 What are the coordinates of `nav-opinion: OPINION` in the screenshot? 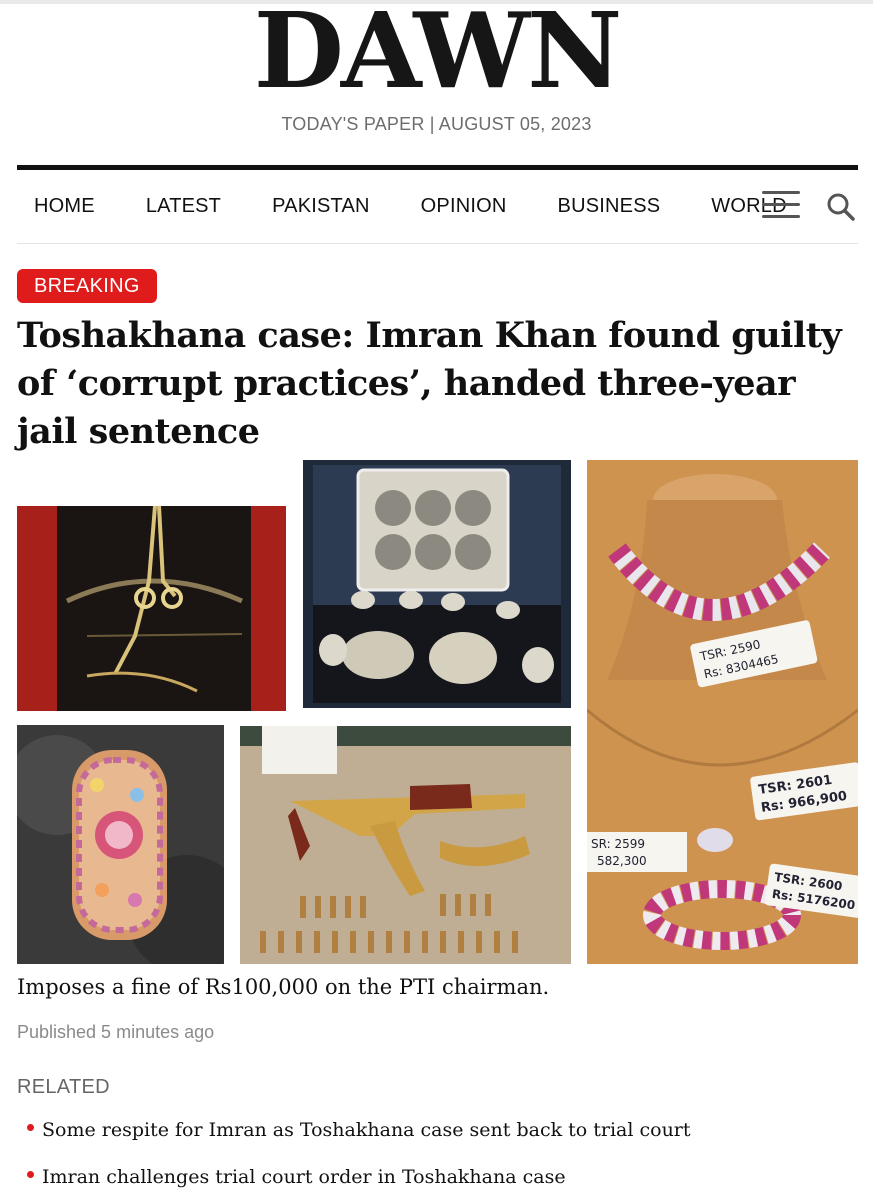 It's located at (455, 206).